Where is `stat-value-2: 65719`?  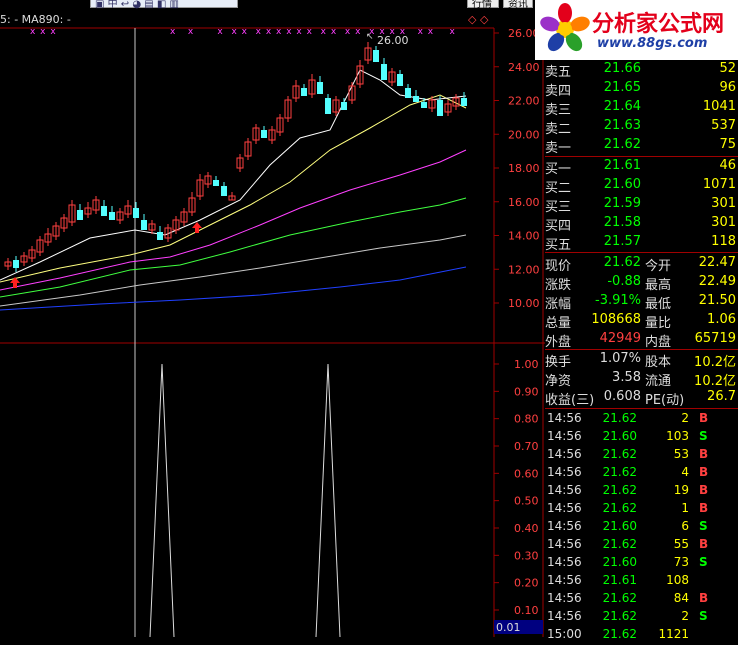
stat-value-2: 65719 is located at coordinates (715, 338).